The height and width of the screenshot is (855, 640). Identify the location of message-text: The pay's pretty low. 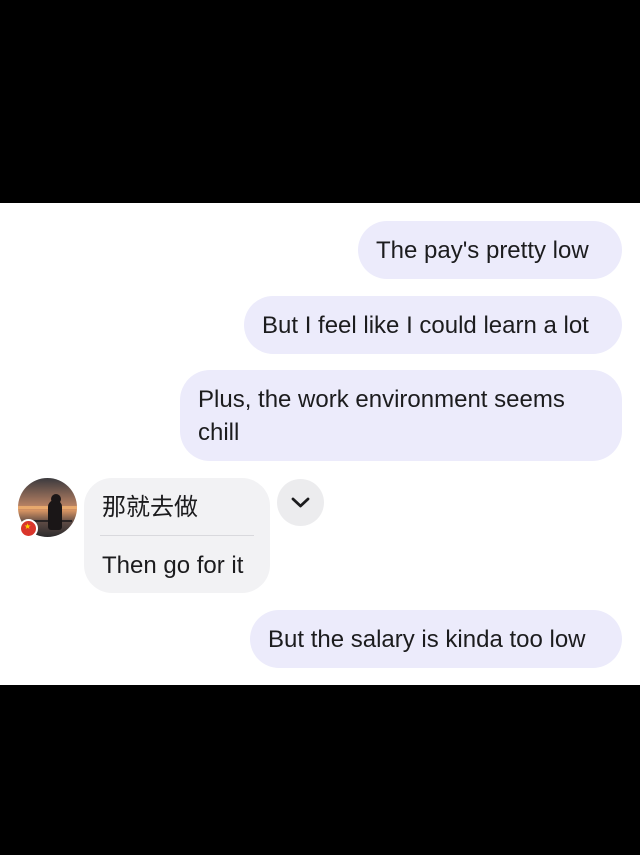
(482, 250).